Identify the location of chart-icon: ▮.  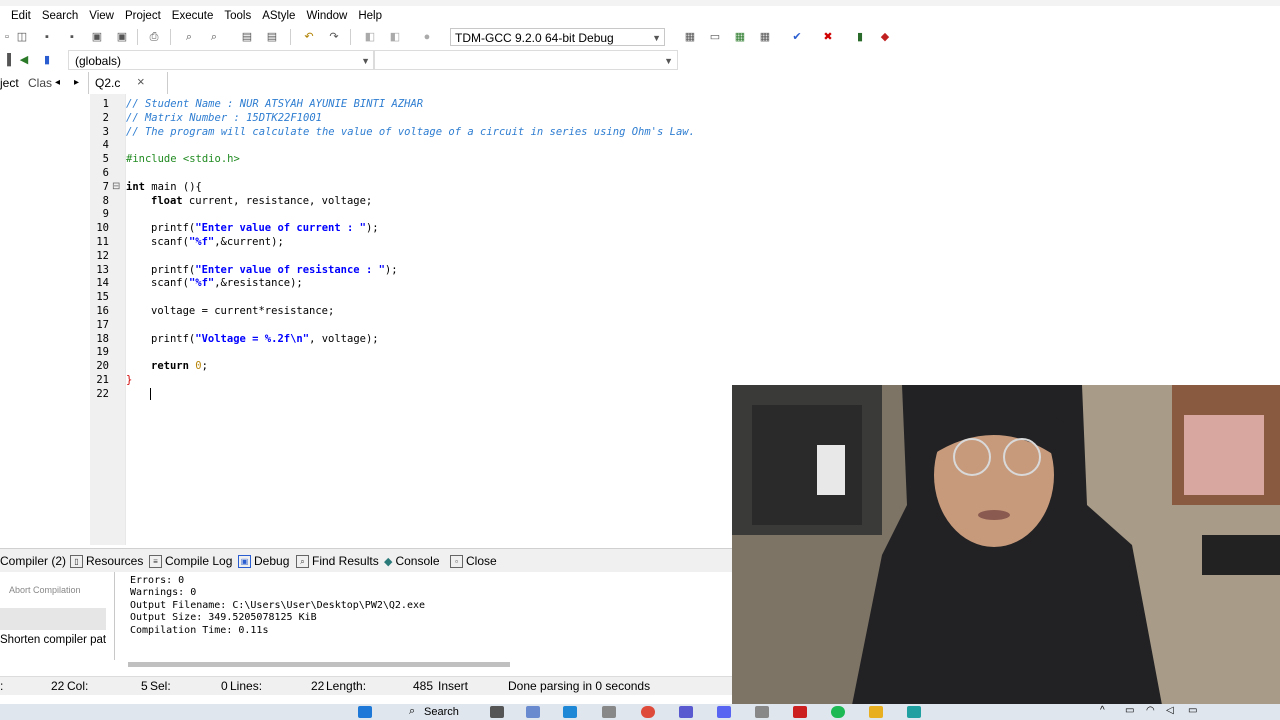
(860, 37).